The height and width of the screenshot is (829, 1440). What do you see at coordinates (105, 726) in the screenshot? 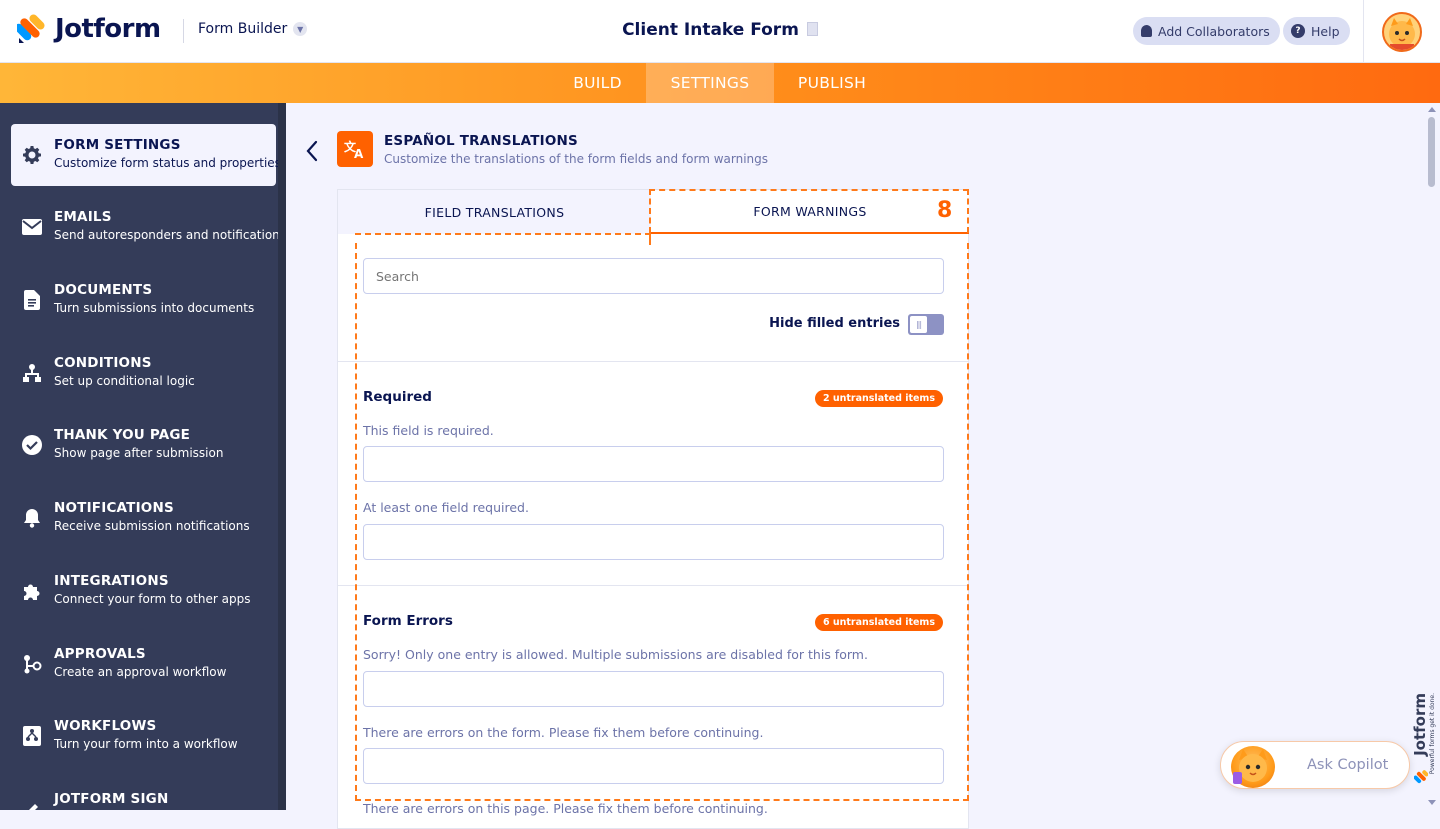
I see `sidebar-item-title: WORKFLOWS` at bounding box center [105, 726].